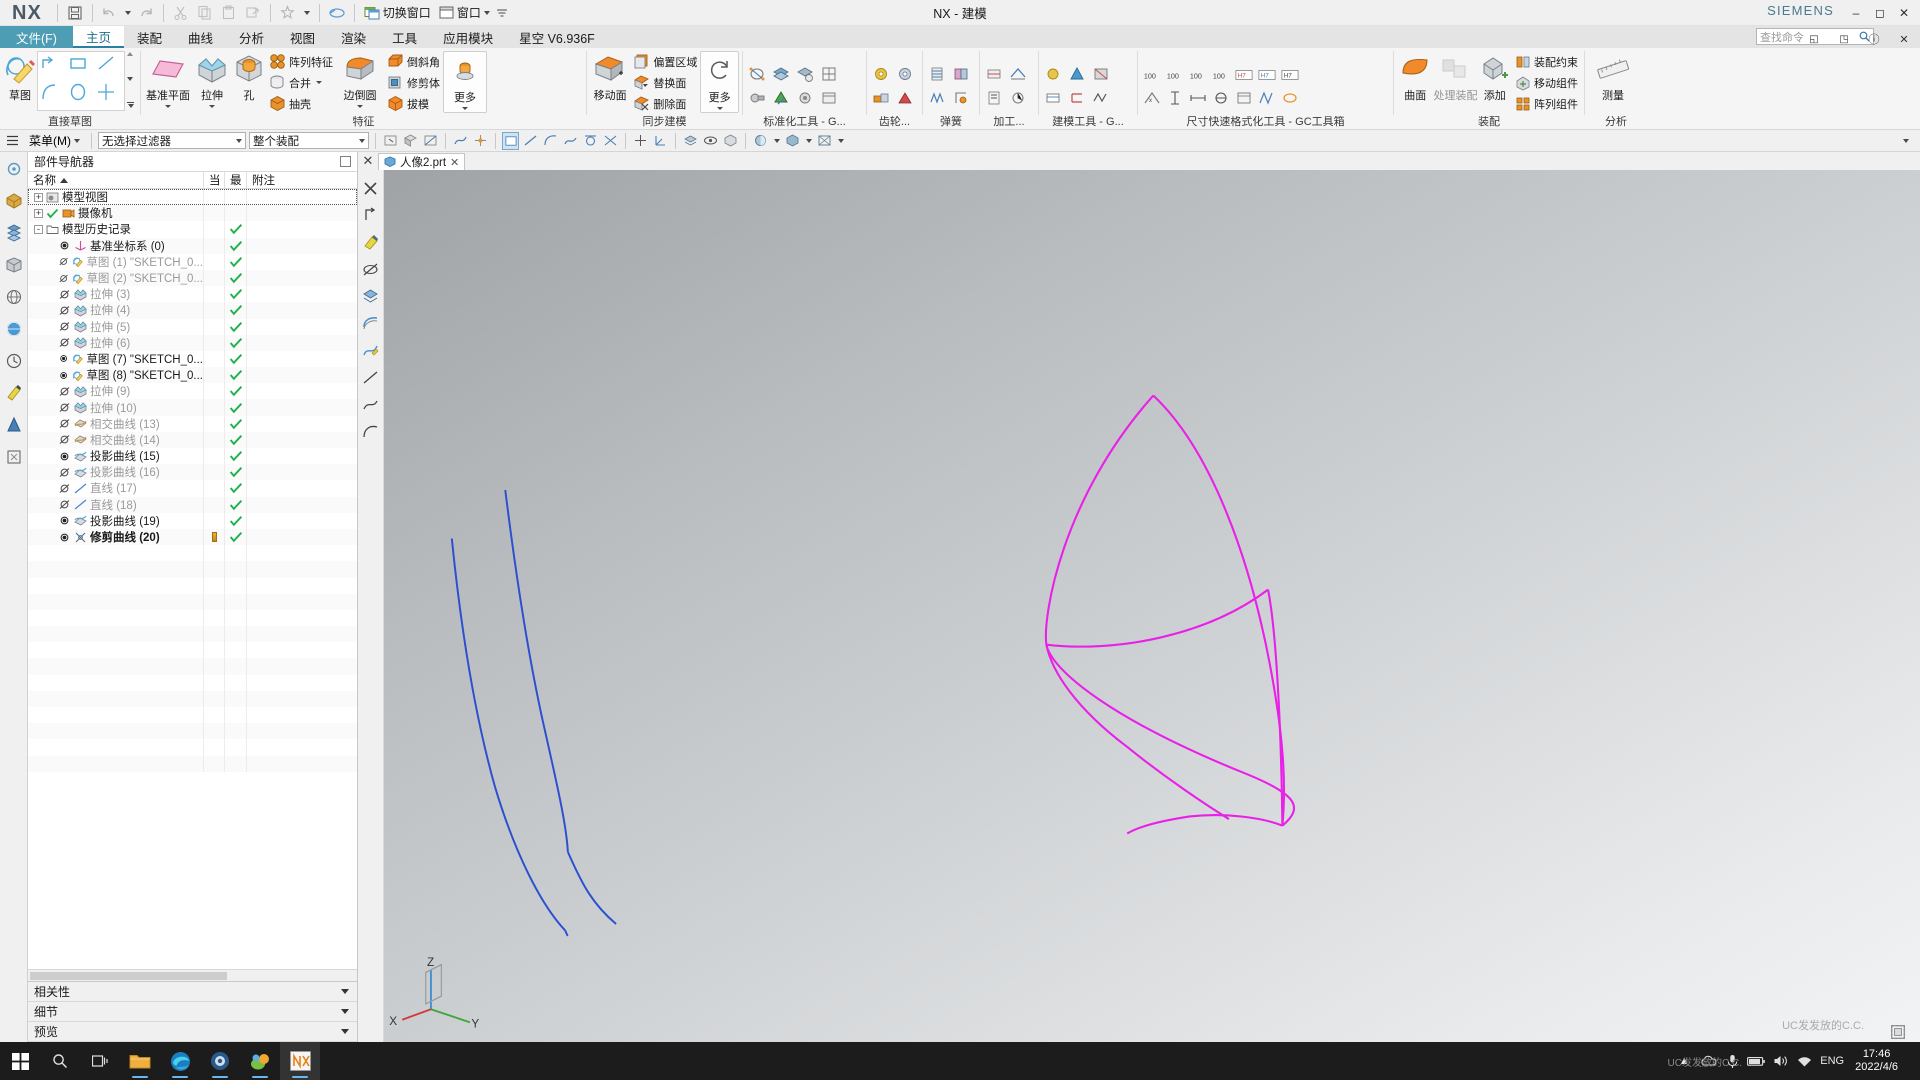 Image resolution: width=1920 pixels, height=1080 pixels. I want to click on replace-face-button: 替换面, so click(665, 82).